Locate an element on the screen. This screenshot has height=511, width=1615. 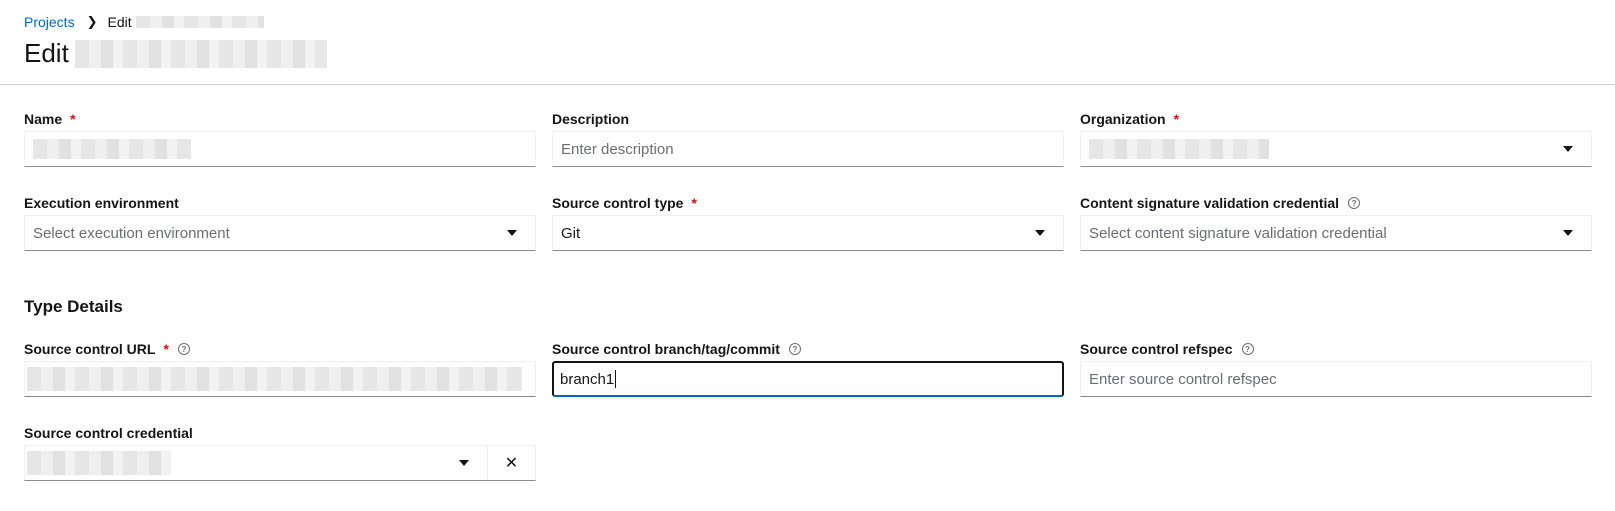
name-input is located at coordinates (280, 149).